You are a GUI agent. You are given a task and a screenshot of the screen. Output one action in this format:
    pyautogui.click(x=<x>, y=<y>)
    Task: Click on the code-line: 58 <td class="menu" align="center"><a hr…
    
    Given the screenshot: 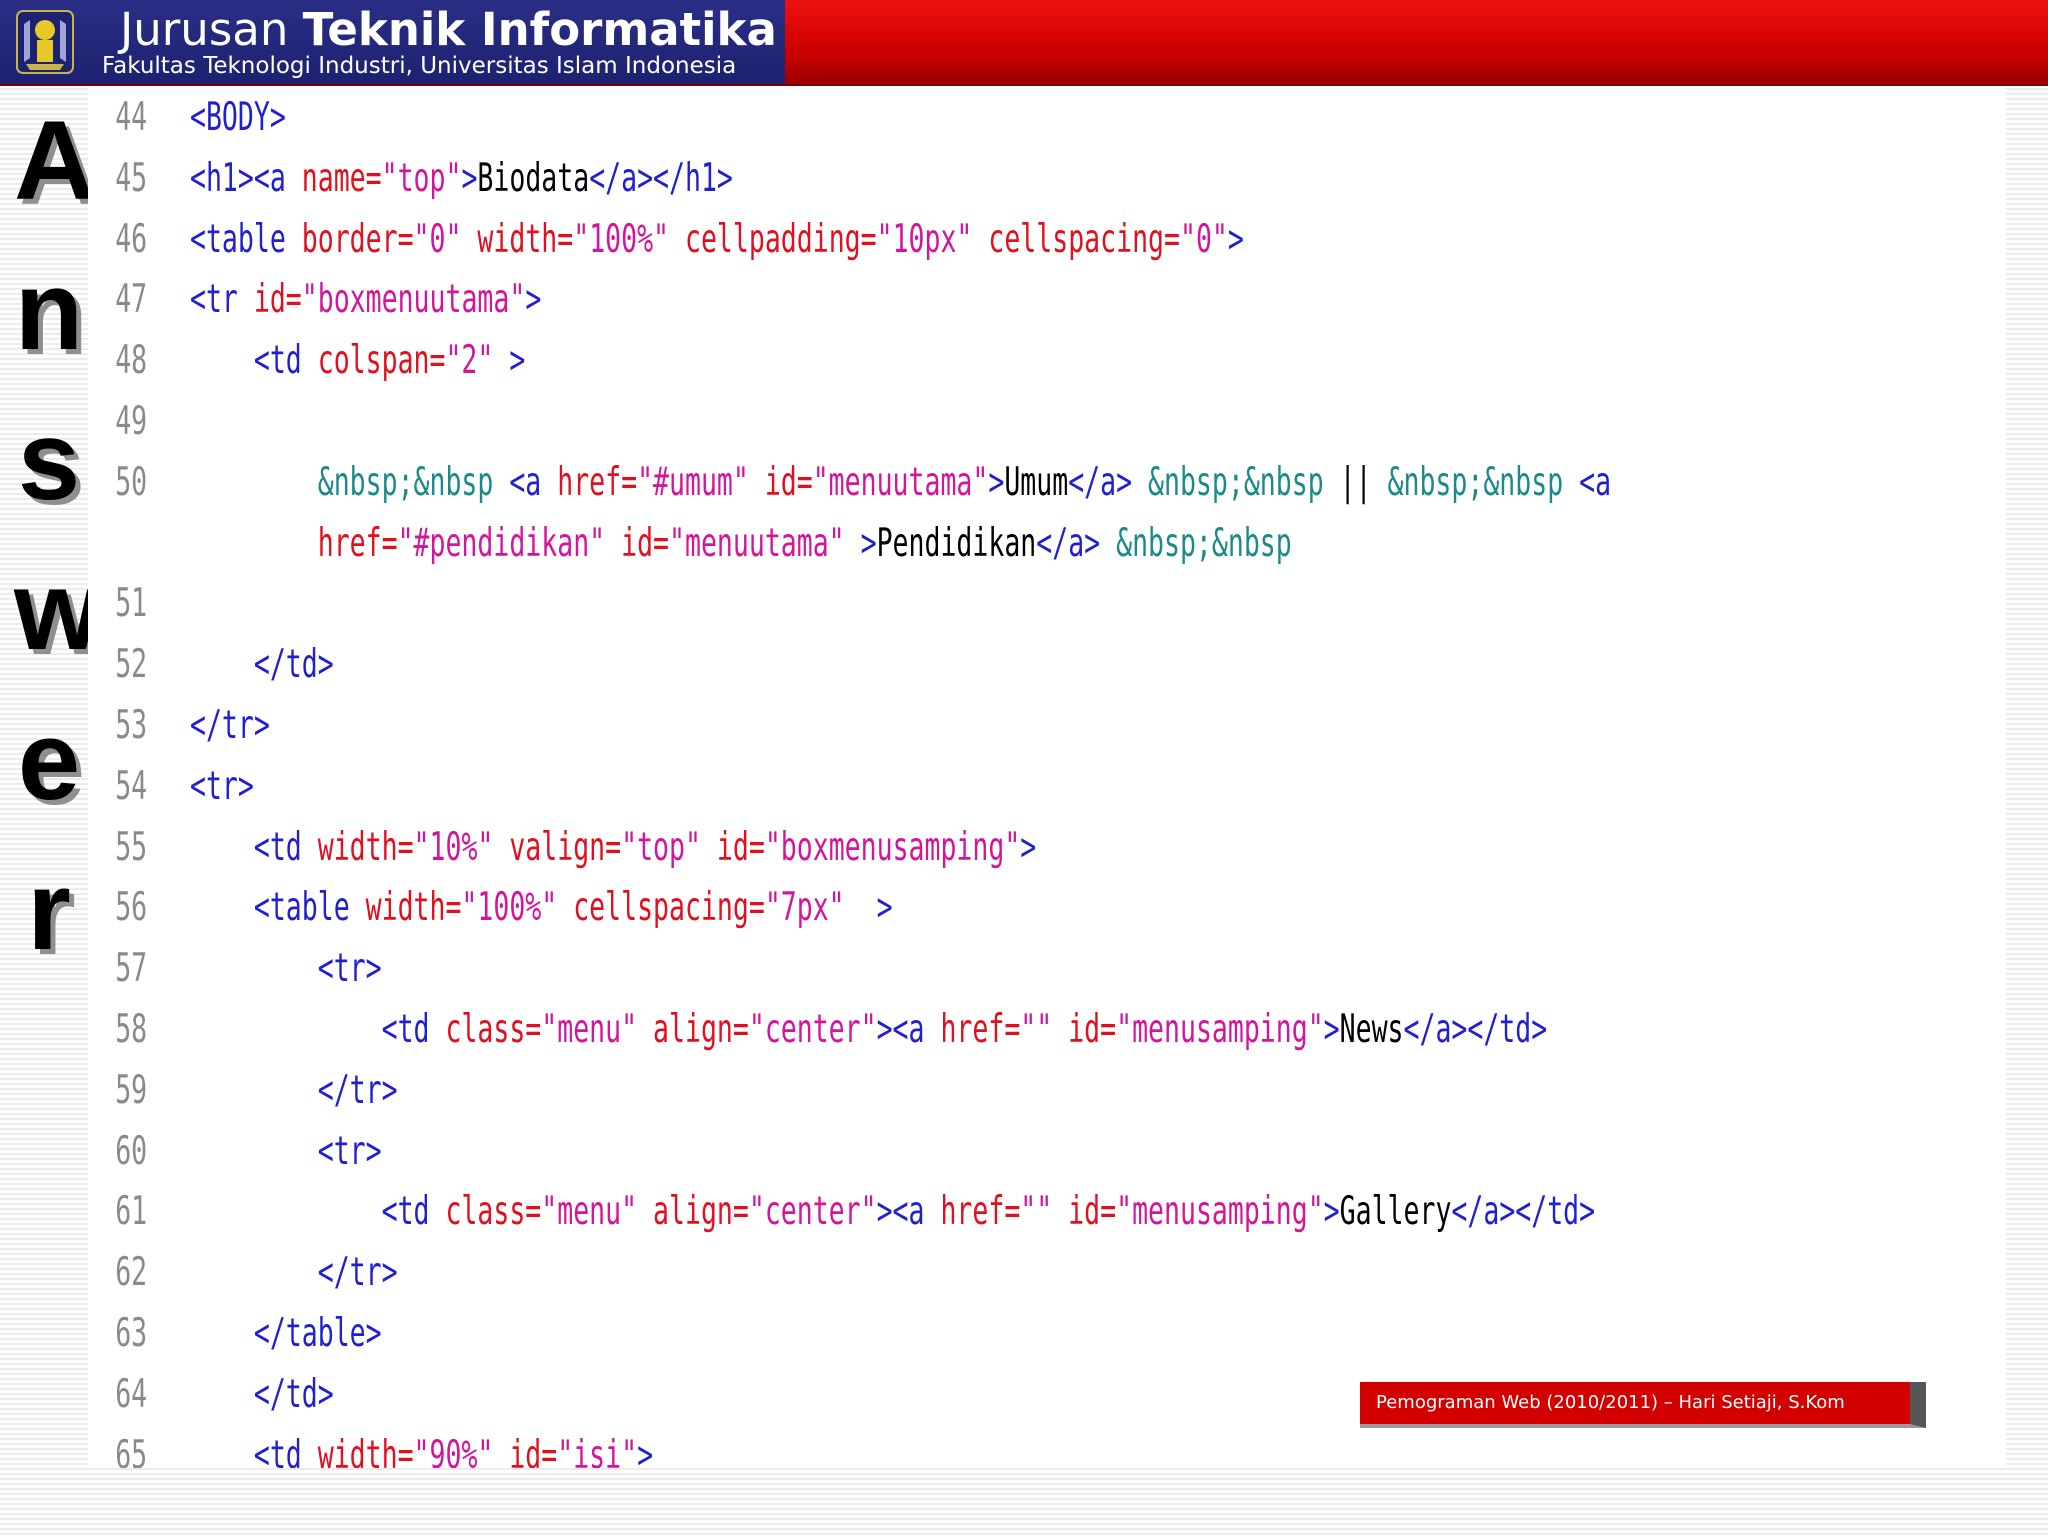 What is the action you would take?
    pyautogui.click(x=817, y=1030)
    